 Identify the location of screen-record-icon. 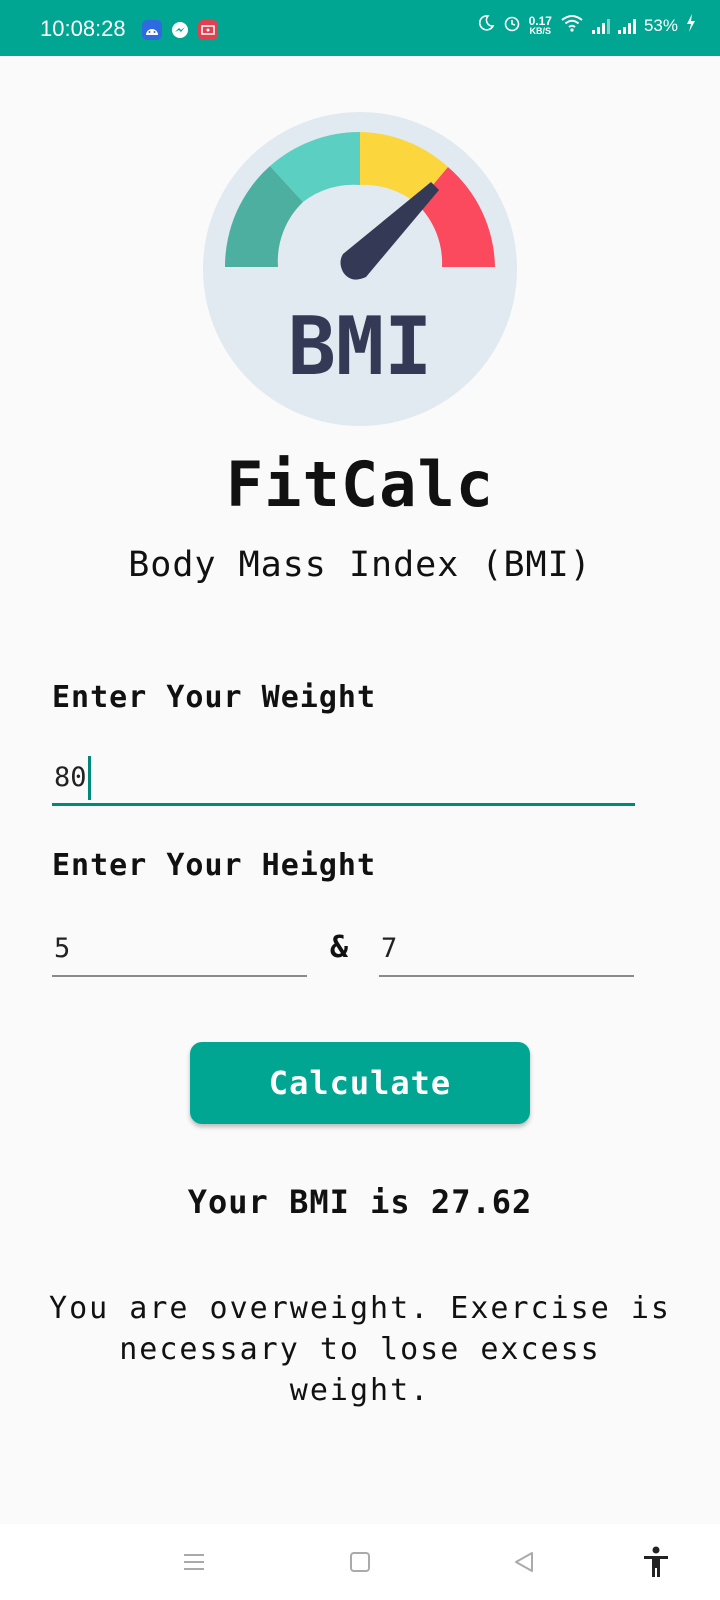
(208, 30).